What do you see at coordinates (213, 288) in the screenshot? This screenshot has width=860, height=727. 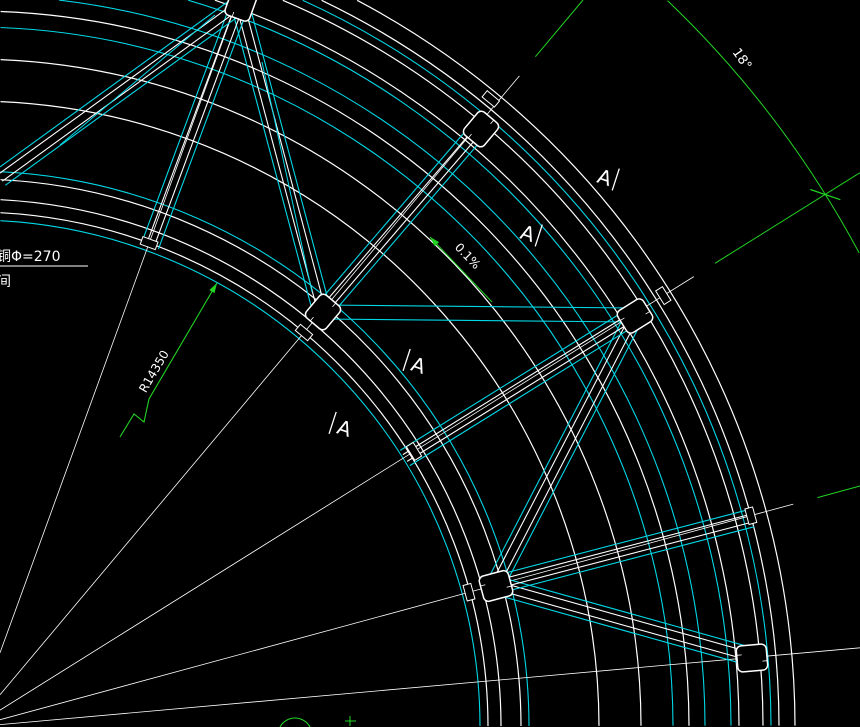 I see `radius-dimension-arrowhead` at bounding box center [213, 288].